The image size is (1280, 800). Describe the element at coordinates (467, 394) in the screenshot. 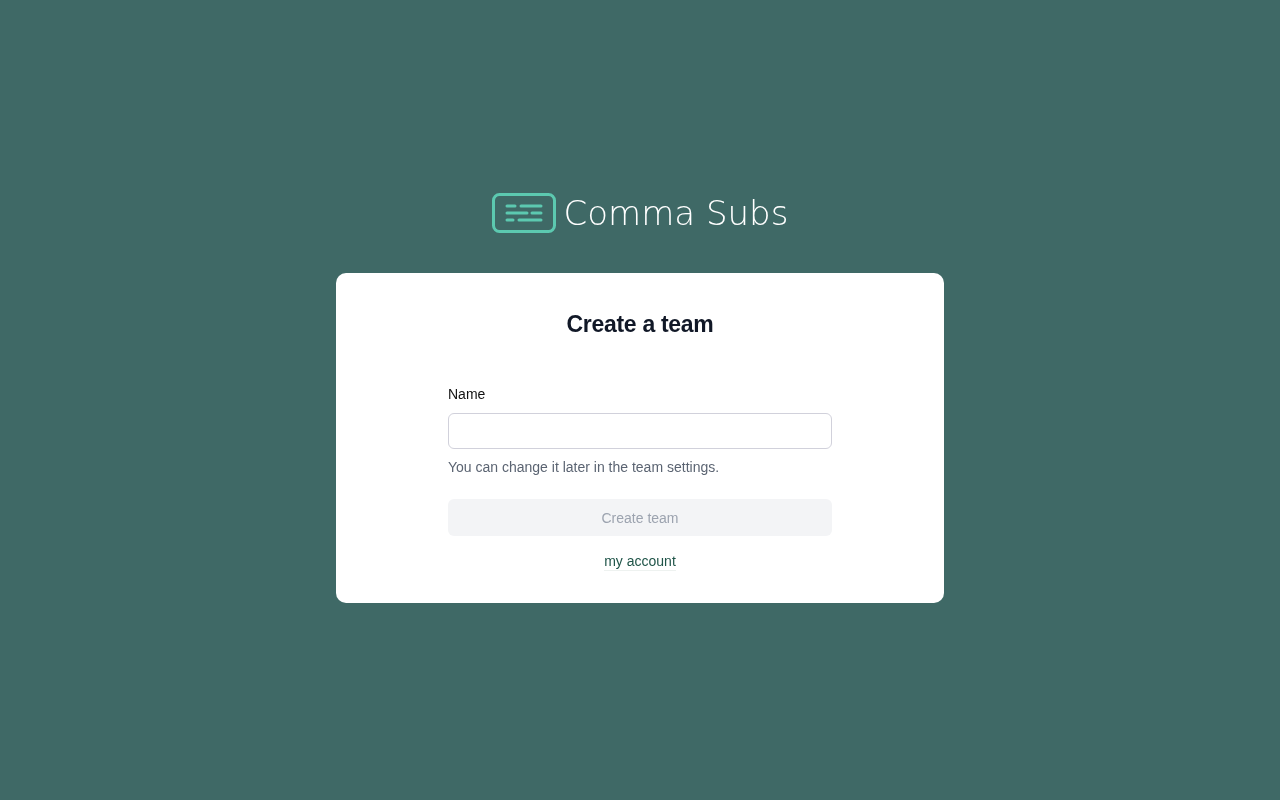

I see `field-label: Name` at that location.